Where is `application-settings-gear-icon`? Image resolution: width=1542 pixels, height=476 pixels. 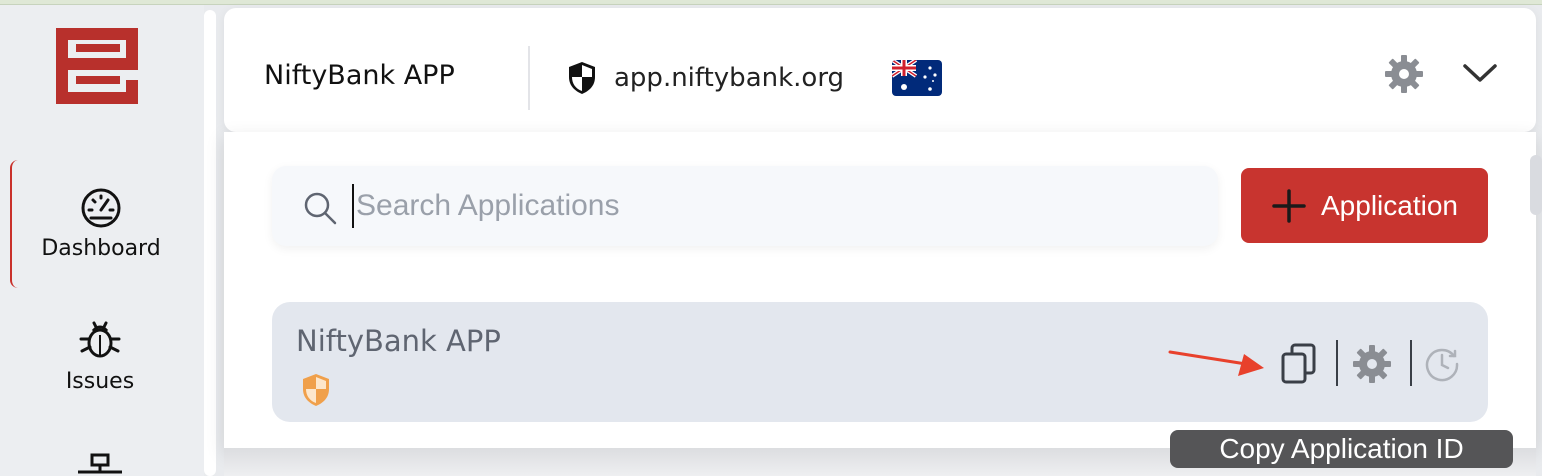 application-settings-gear-icon is located at coordinates (1372, 364).